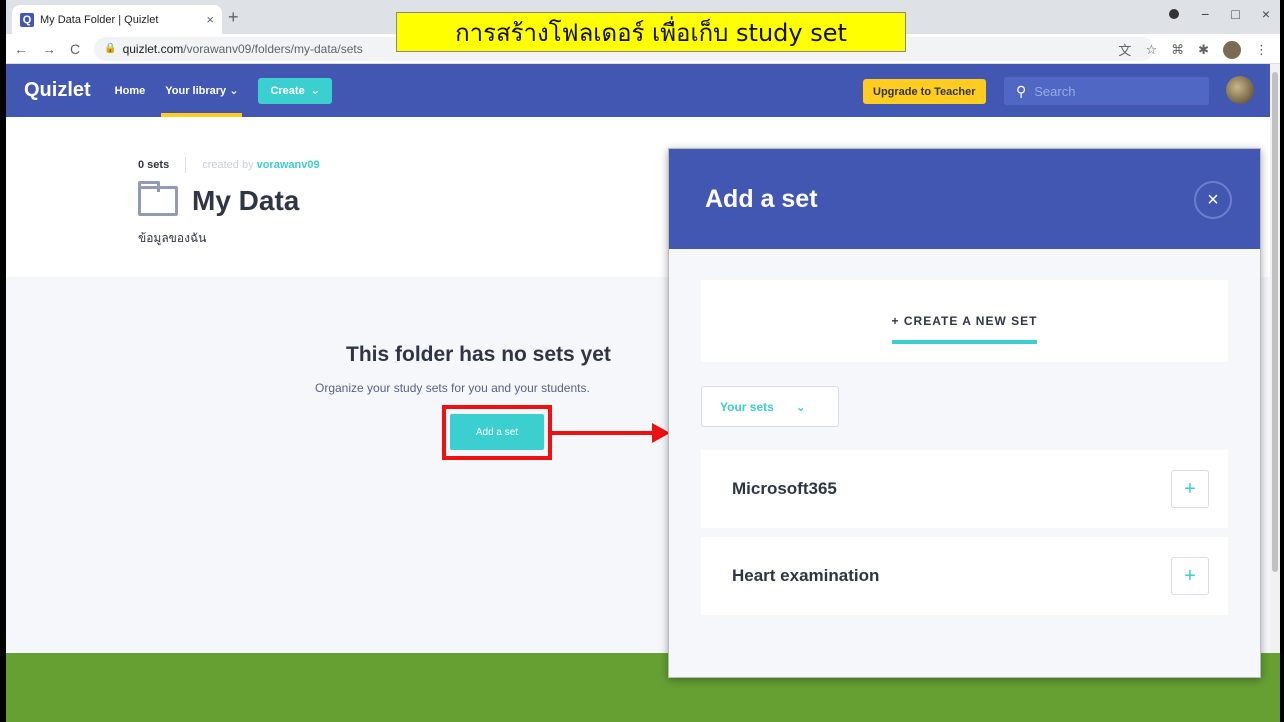 The height and width of the screenshot is (722, 1284). I want to click on window-controls: − □ ×, so click(1219, 14).